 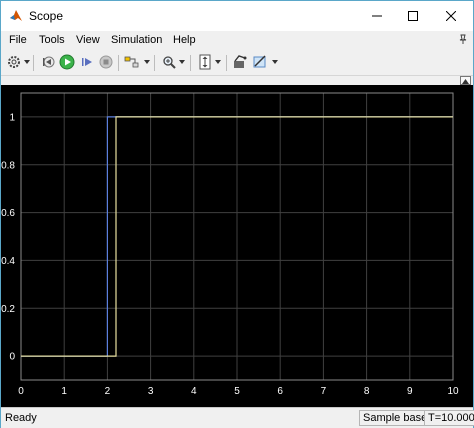 I want to click on run-icon, so click(x=67, y=63).